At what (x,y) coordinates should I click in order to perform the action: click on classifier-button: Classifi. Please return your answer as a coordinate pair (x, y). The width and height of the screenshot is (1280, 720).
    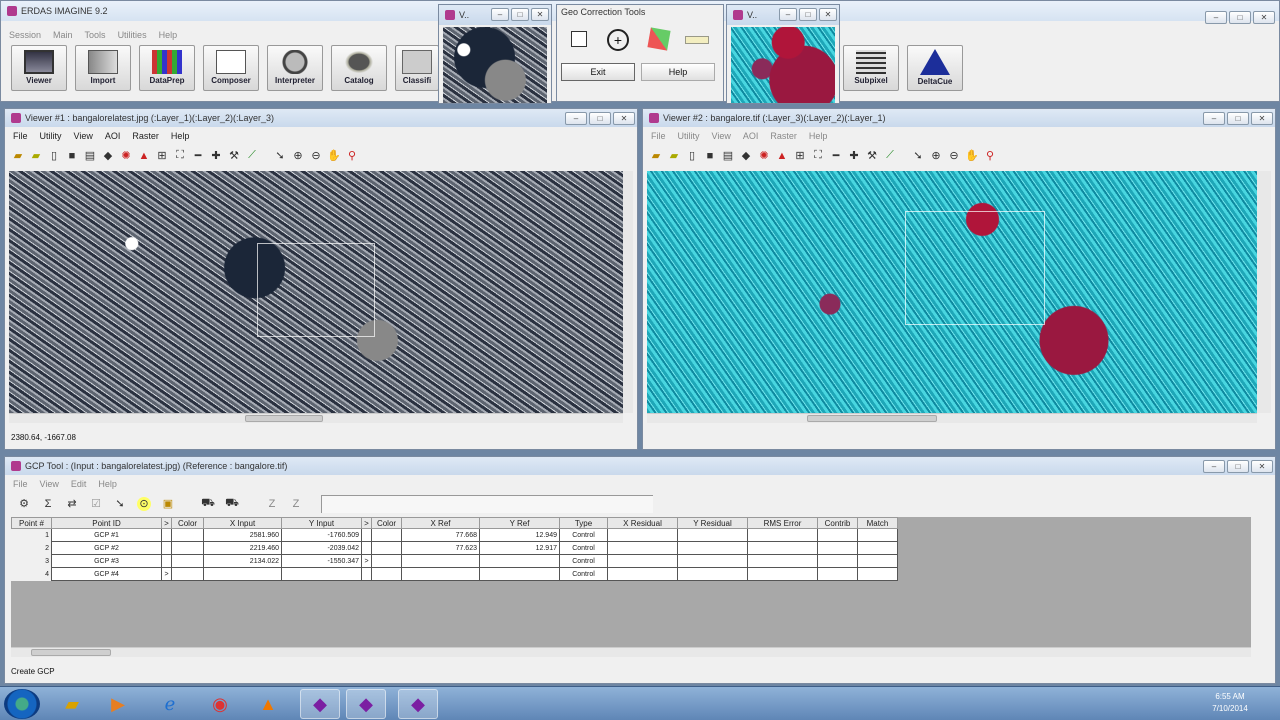
    Looking at the image, I should click on (417, 68).